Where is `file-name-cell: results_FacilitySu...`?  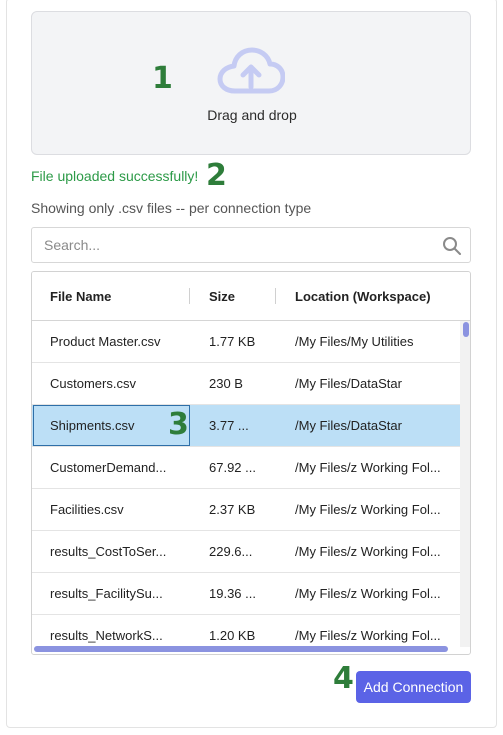 file-name-cell: results_FacilitySu... is located at coordinates (106, 593).